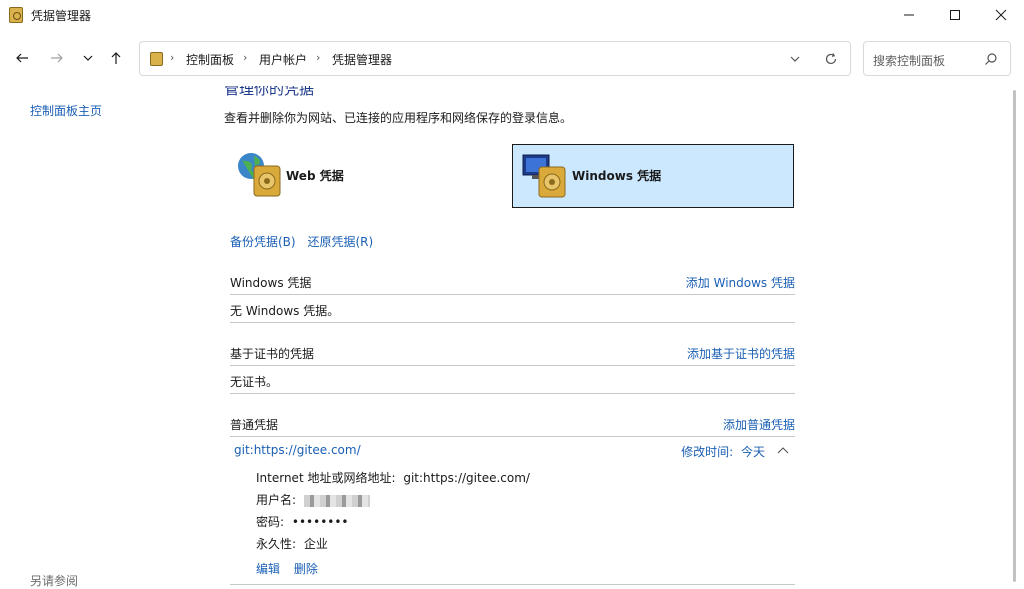 This screenshot has width=1024, height=589. I want to click on minimize-icon, so click(909, 15).